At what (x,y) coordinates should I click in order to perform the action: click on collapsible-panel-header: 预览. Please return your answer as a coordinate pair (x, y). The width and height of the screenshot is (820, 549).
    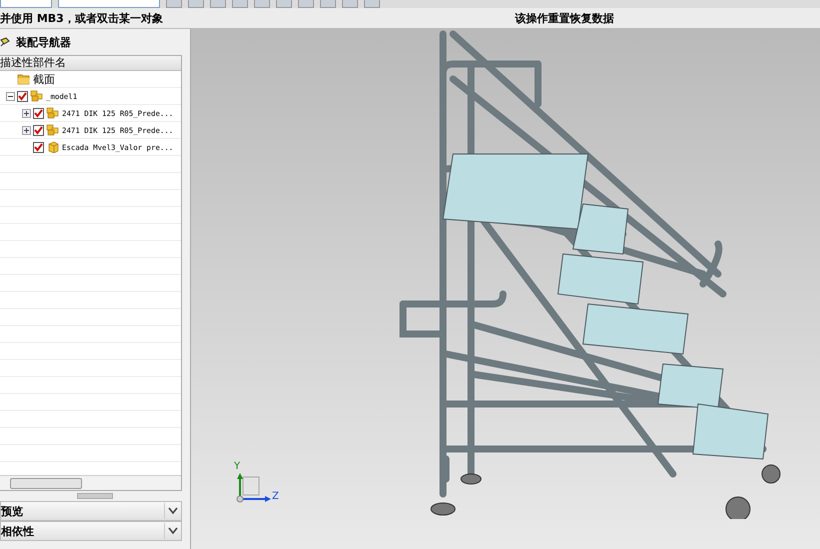
    Looking at the image, I should click on (91, 511).